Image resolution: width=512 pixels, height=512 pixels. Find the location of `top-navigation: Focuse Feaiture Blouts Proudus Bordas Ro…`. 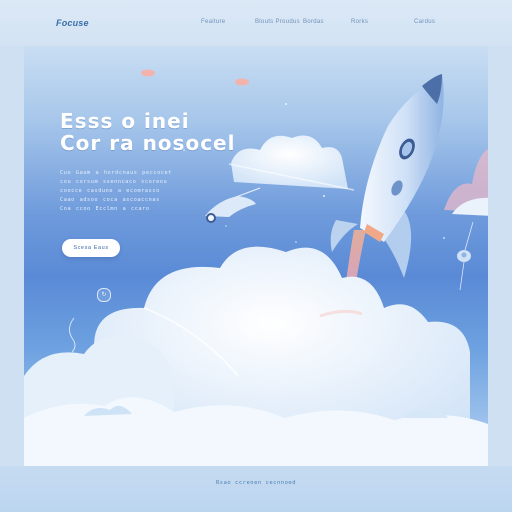

top-navigation: Focuse Feaiture Blouts Proudus Bordas Ro… is located at coordinates (256, 23).